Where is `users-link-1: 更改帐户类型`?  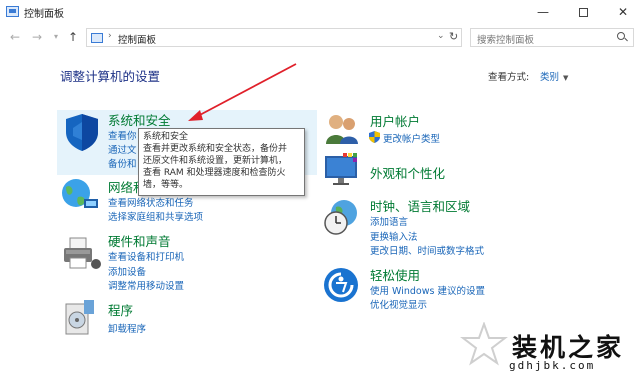 users-link-1: 更改帐户类型 is located at coordinates (411, 138).